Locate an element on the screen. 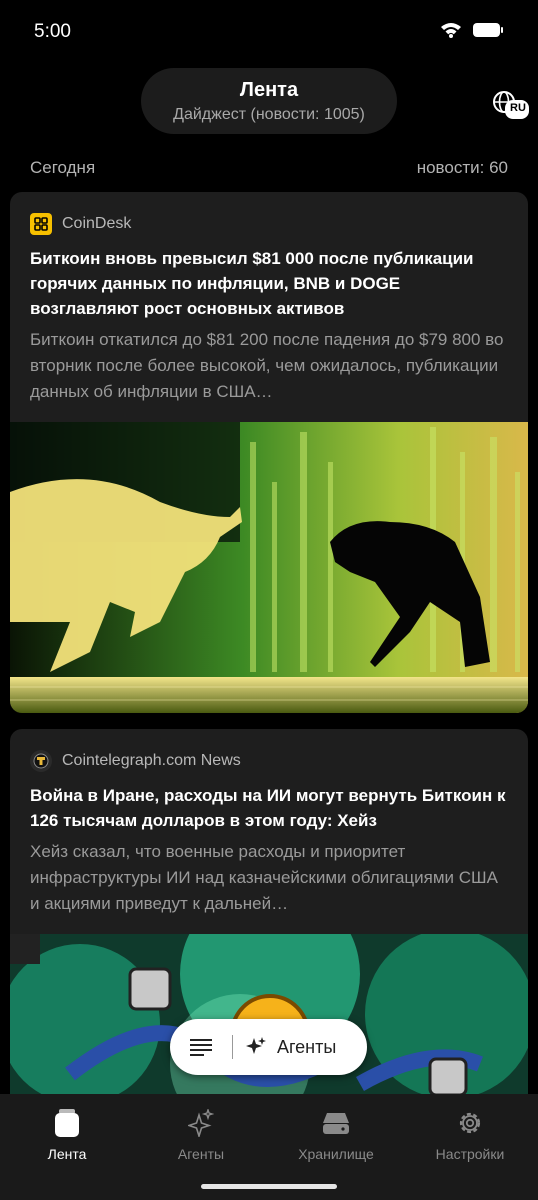  language-button: RU is located at coordinates (510, 105).